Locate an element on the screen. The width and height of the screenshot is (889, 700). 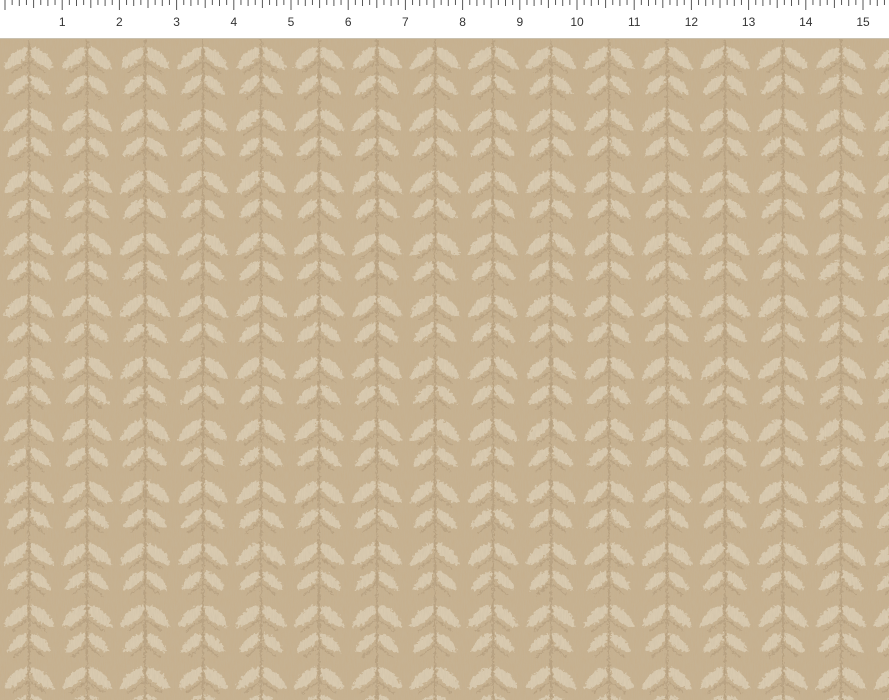
measurement-ruler: 1 2 3 4 5 6 7 8 9 10 11 12 13 14 15 is located at coordinates (444, 19).